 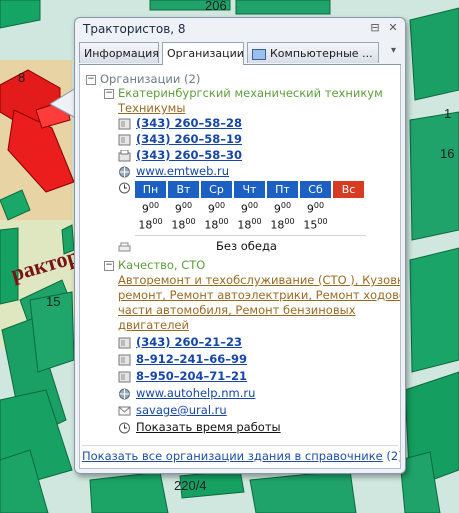 What do you see at coordinates (195, 393) in the screenshot?
I see `website-link: www.autohelp.nm.ru` at bounding box center [195, 393].